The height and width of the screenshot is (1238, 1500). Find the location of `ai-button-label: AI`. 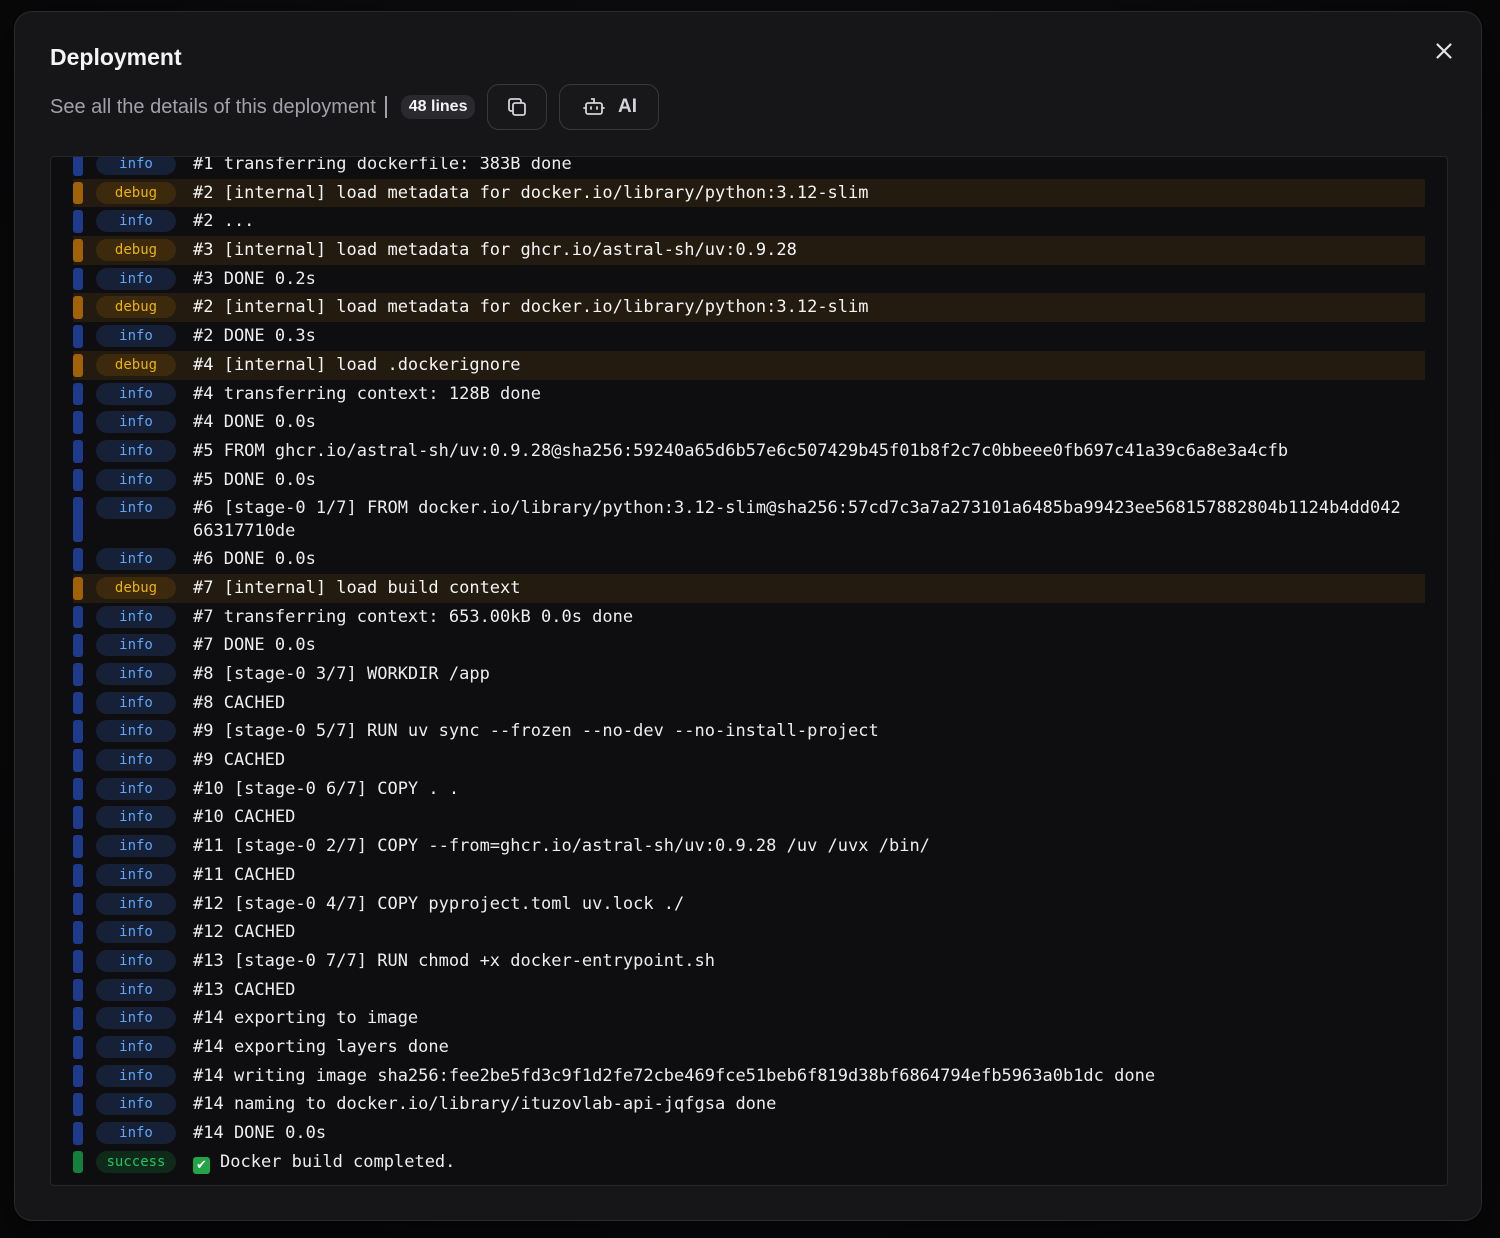

ai-button-label: AI is located at coordinates (627, 106).